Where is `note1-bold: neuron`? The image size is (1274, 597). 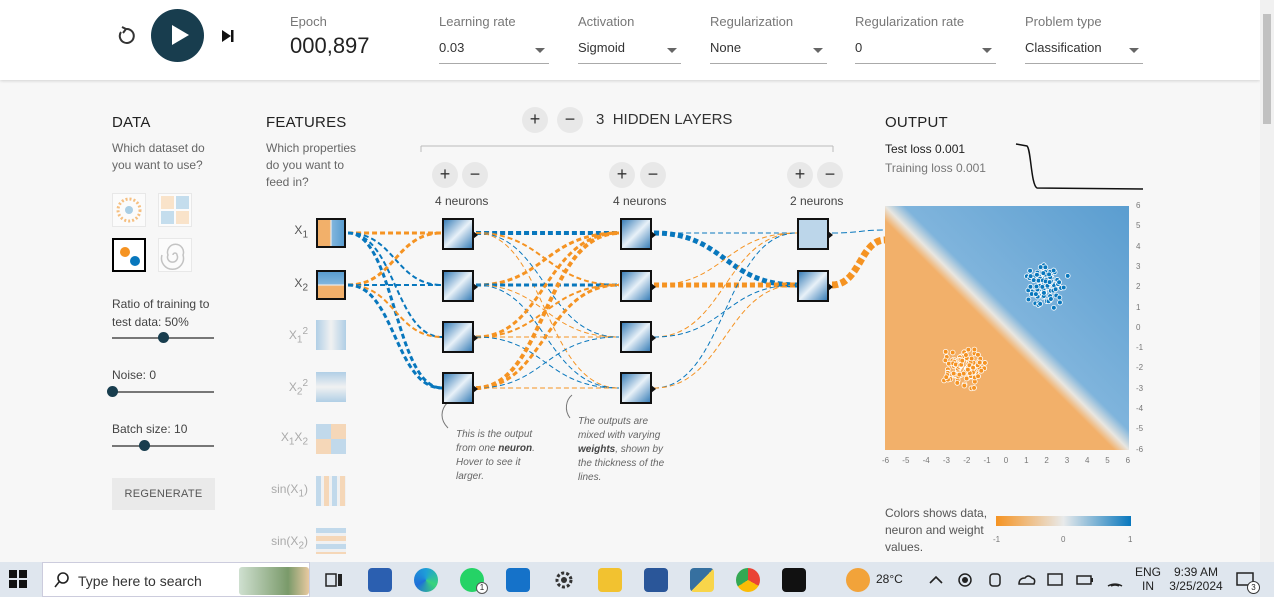
note1-bold: neuron is located at coordinates (515, 448).